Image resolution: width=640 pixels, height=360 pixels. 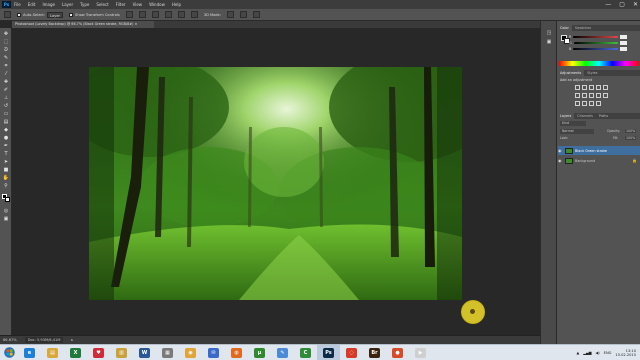 I want to click on move-tool-preset-icon, so click(x=7, y=14).